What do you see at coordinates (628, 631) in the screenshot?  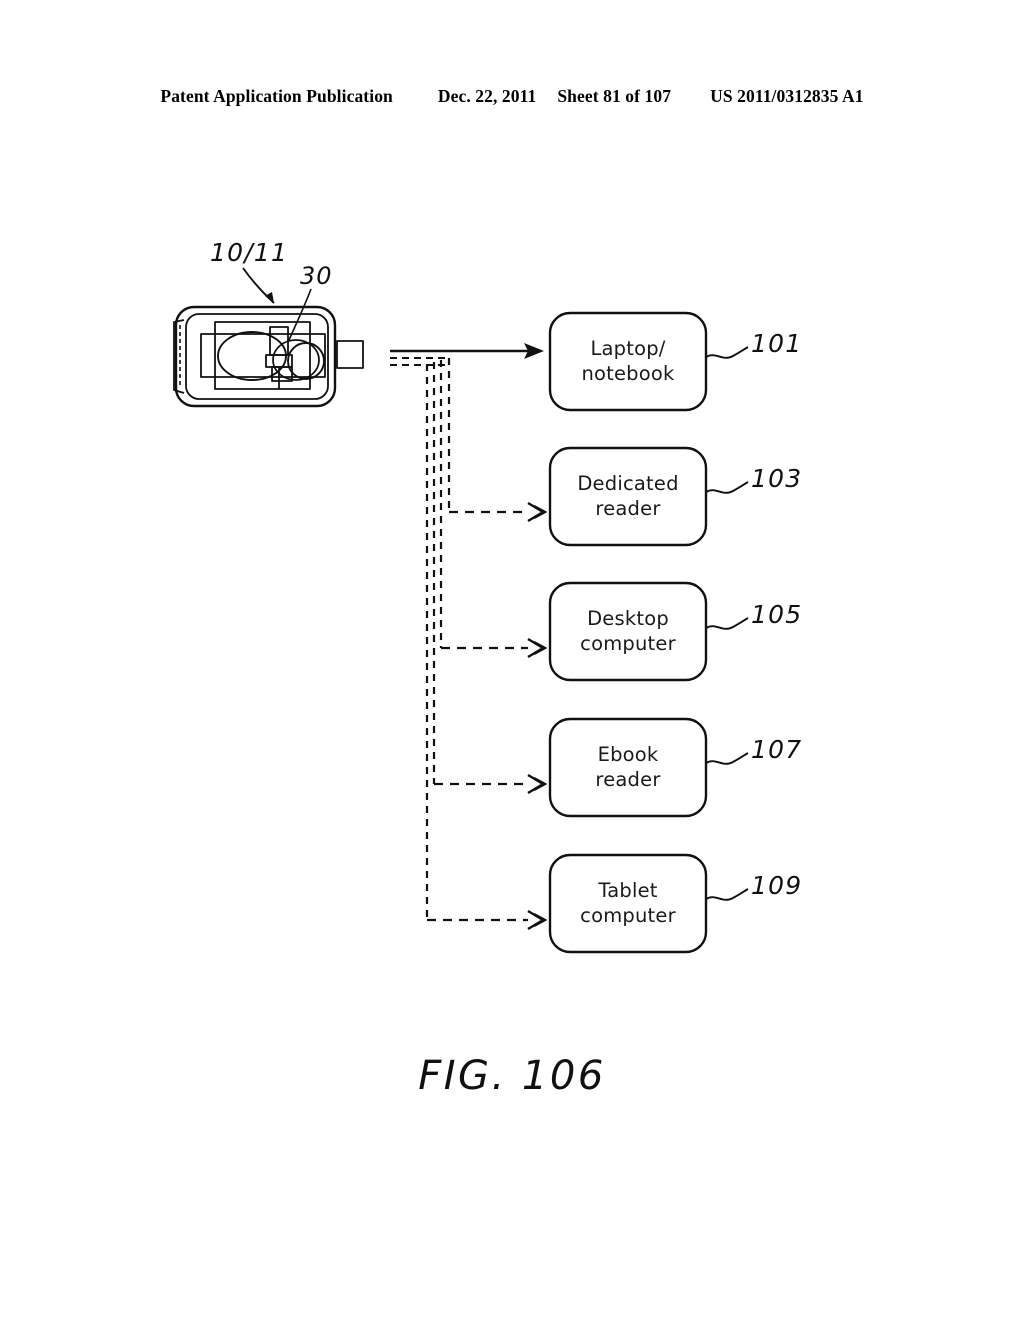 I see `box-label-desktop-computer: Desktop computer` at bounding box center [628, 631].